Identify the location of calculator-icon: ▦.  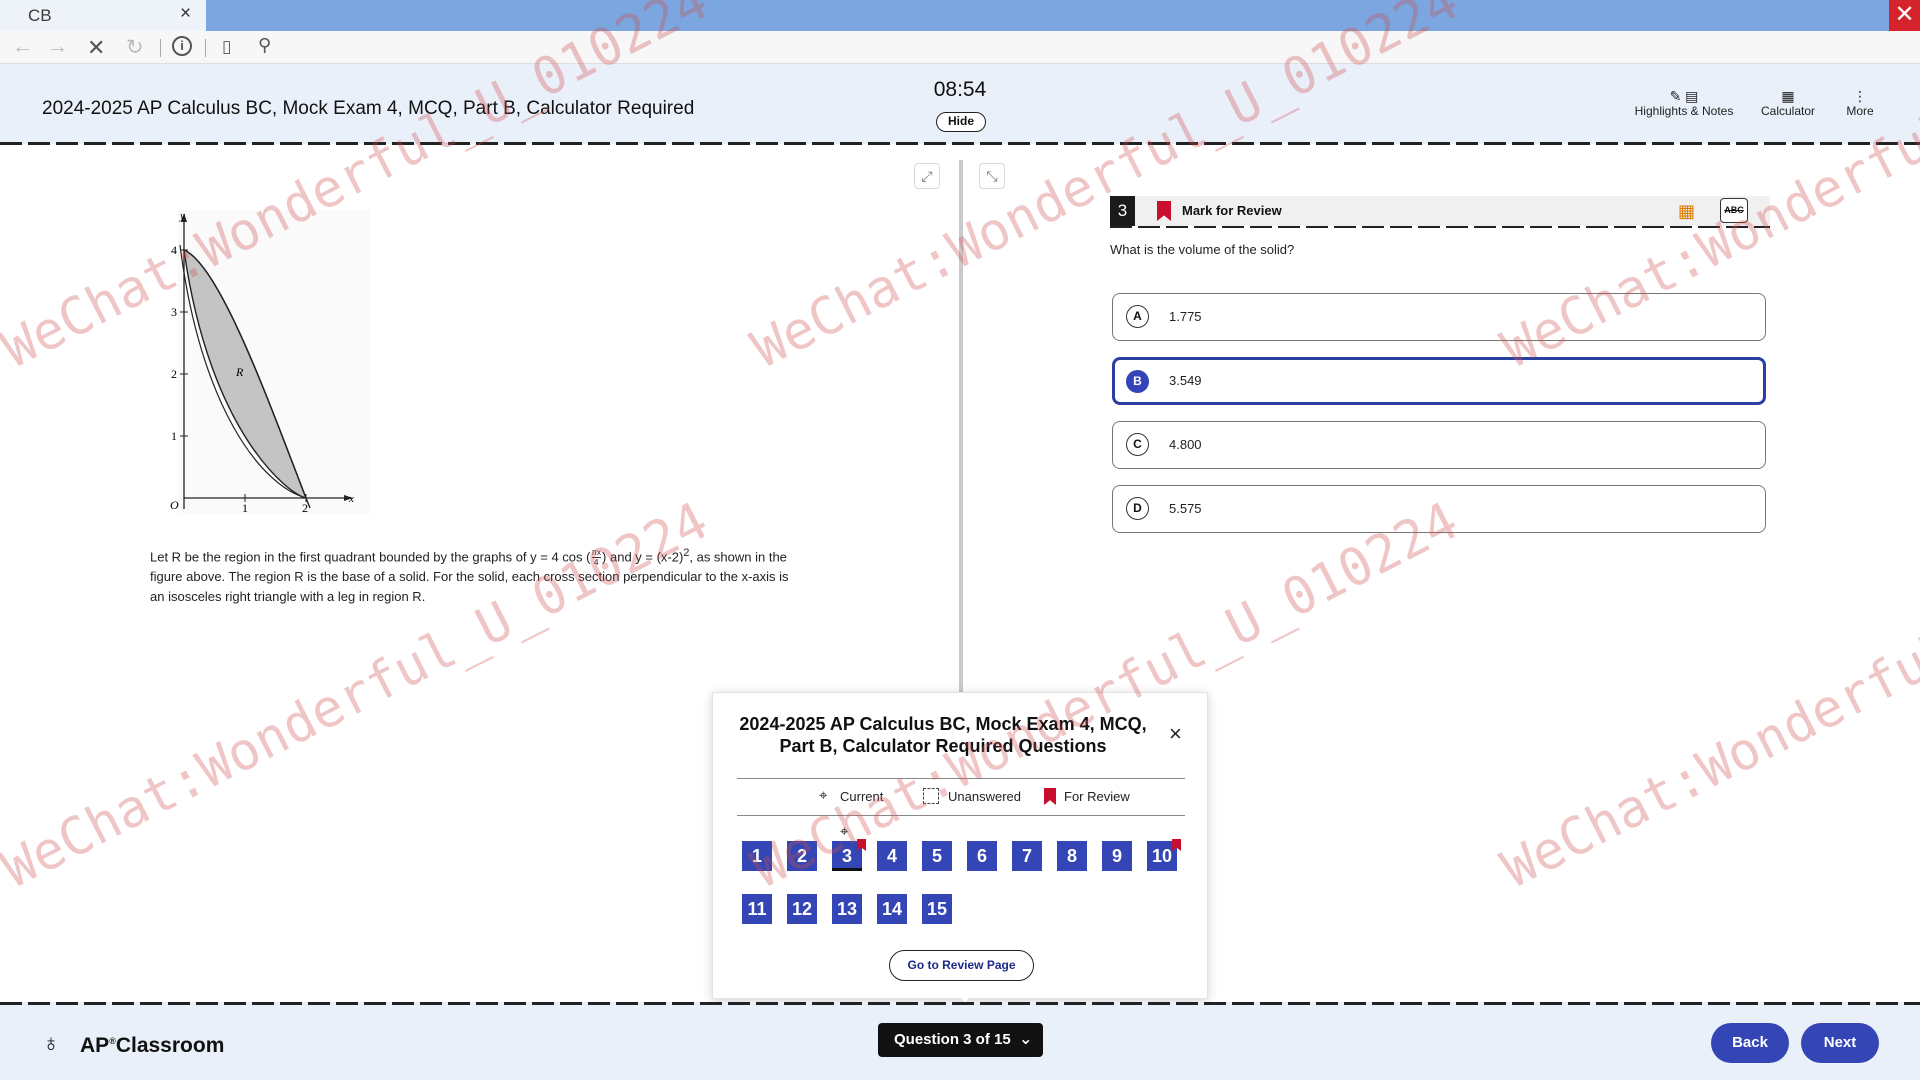
(1788, 96).